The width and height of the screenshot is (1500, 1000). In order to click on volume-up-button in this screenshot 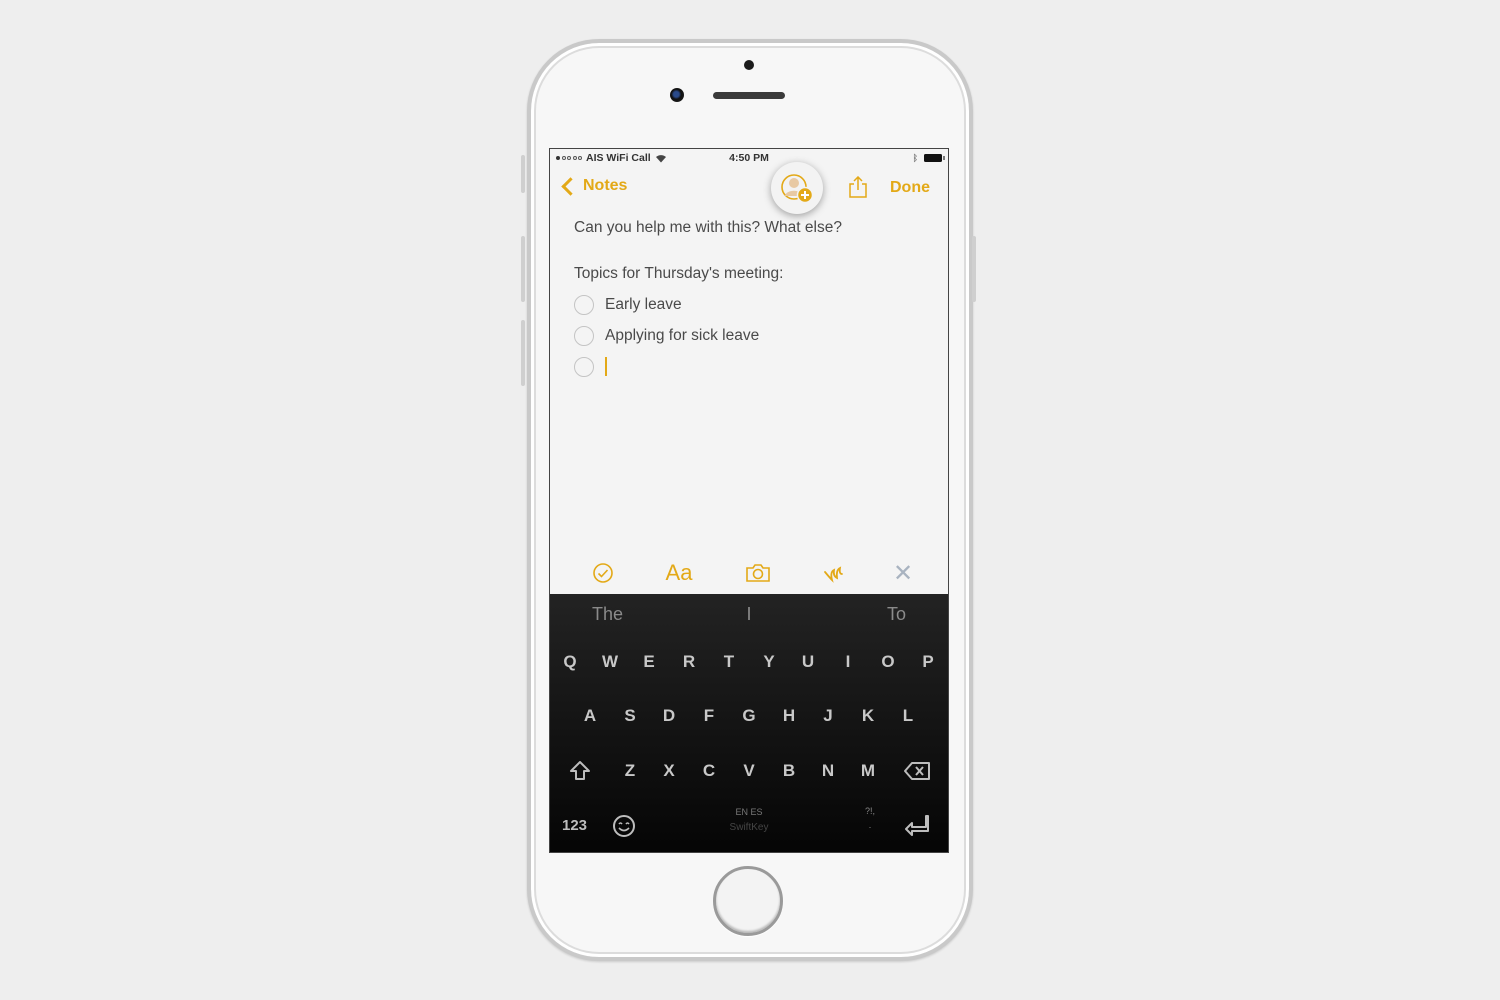, I will do `click(523, 269)`.